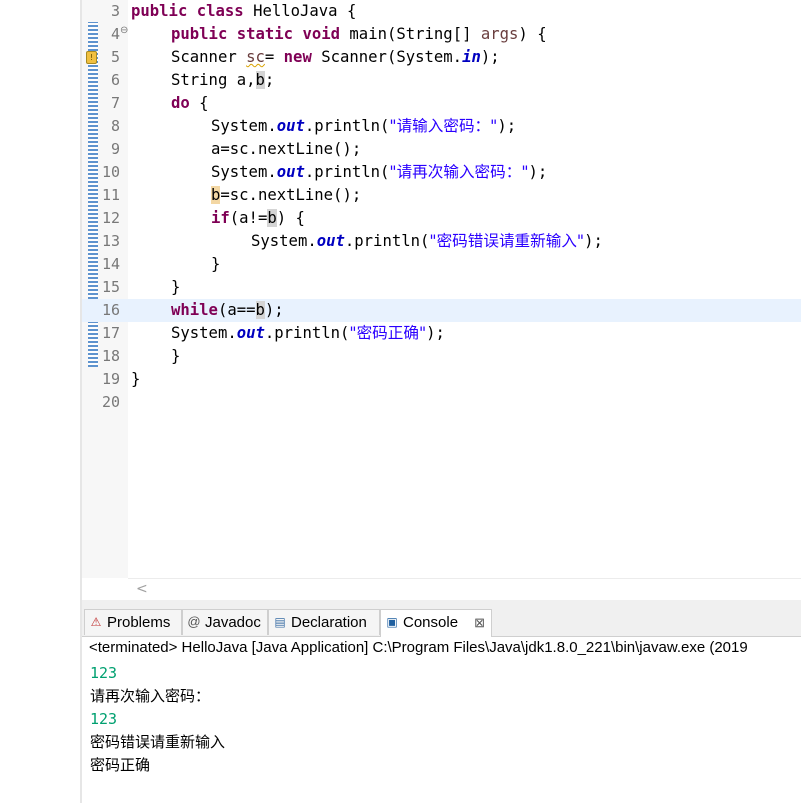 This screenshot has width=801, height=803. What do you see at coordinates (441, 379) in the screenshot?
I see `code-line-19: 19 }` at bounding box center [441, 379].